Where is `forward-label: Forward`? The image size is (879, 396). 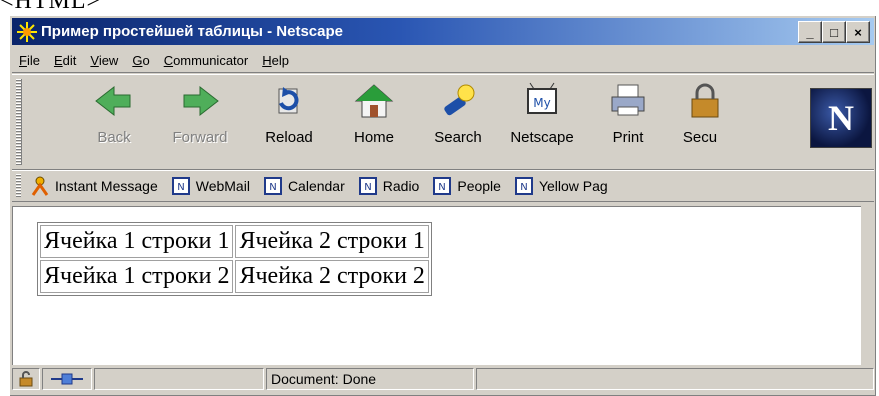 forward-label: Forward is located at coordinates (200, 137).